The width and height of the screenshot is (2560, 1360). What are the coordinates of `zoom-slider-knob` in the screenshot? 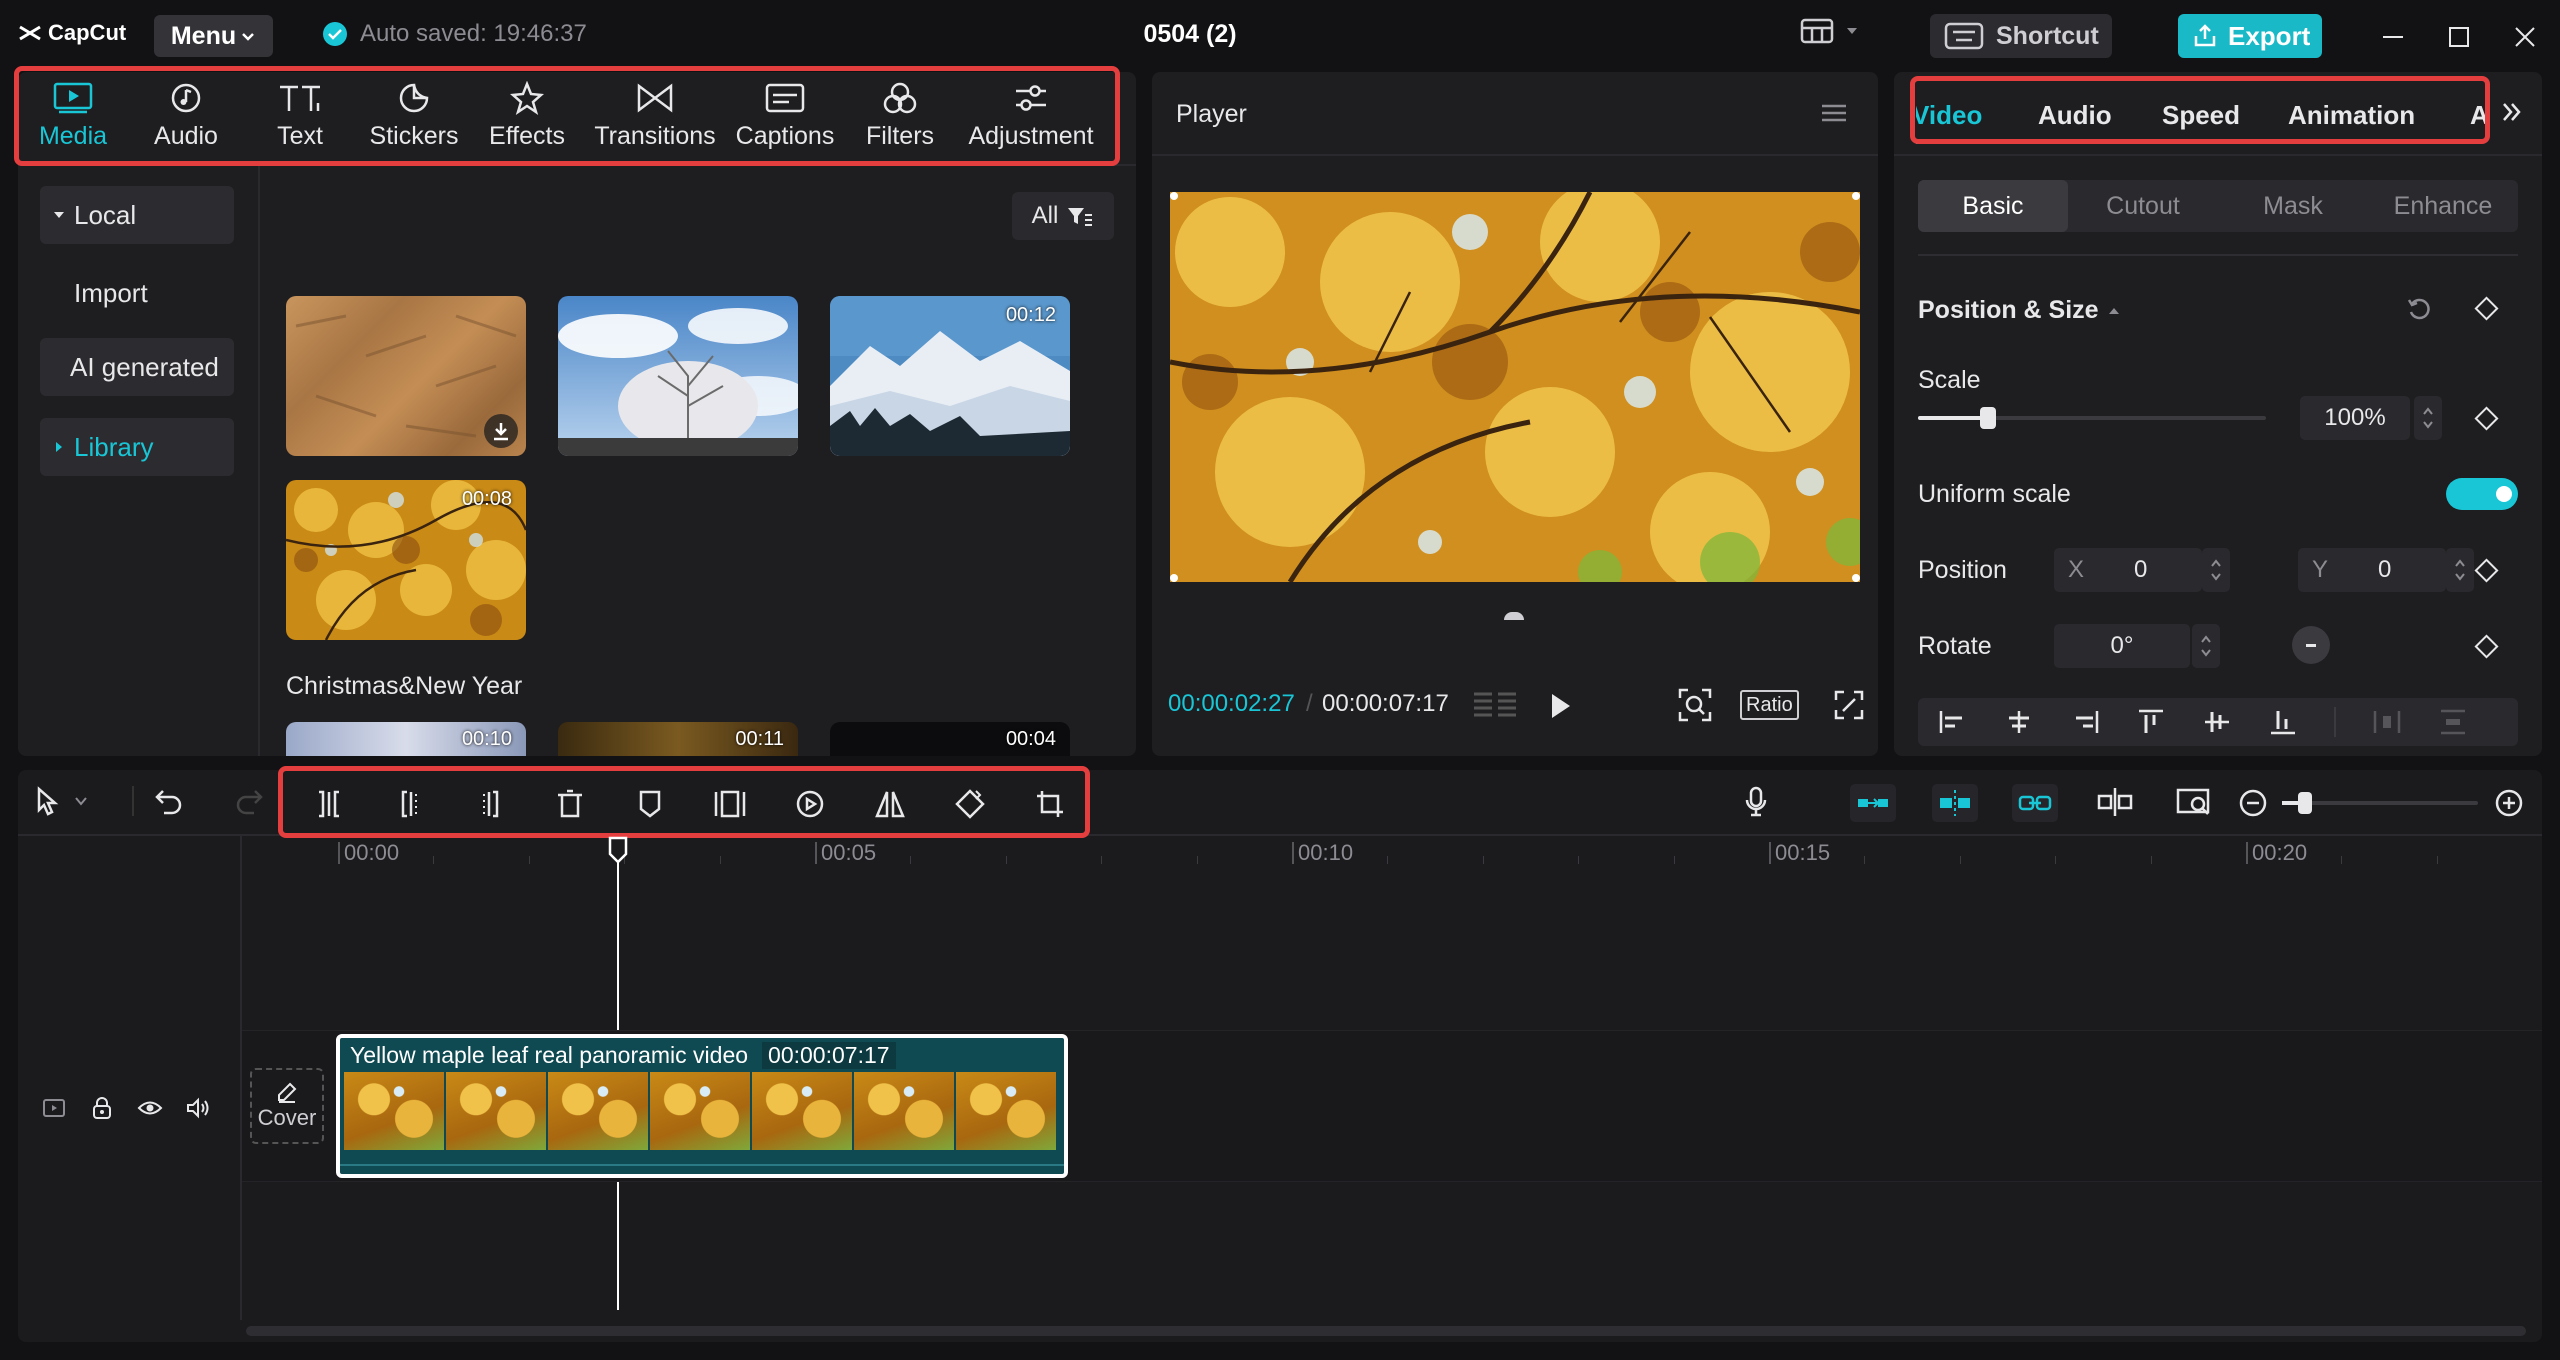 It's located at (2305, 803).